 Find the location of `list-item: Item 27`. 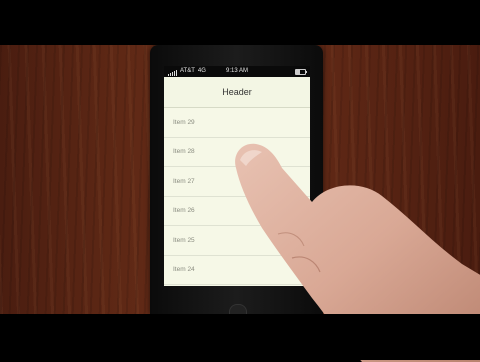

list-item: Item 27 is located at coordinates (237, 182).